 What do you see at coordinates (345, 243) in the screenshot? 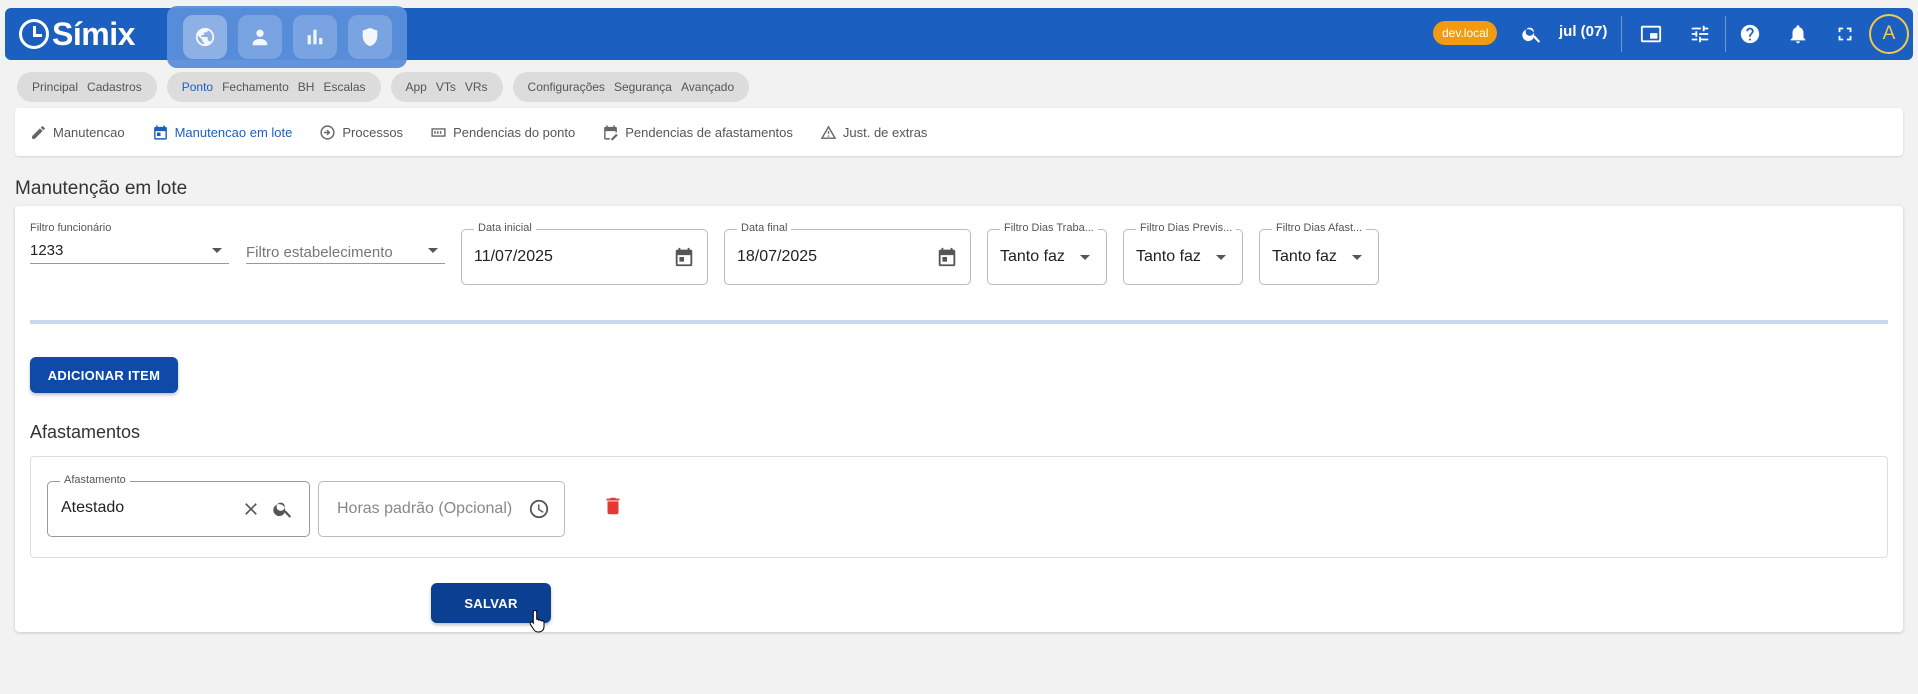
I see `establishment-filter: Filtro estabelecimento` at bounding box center [345, 243].